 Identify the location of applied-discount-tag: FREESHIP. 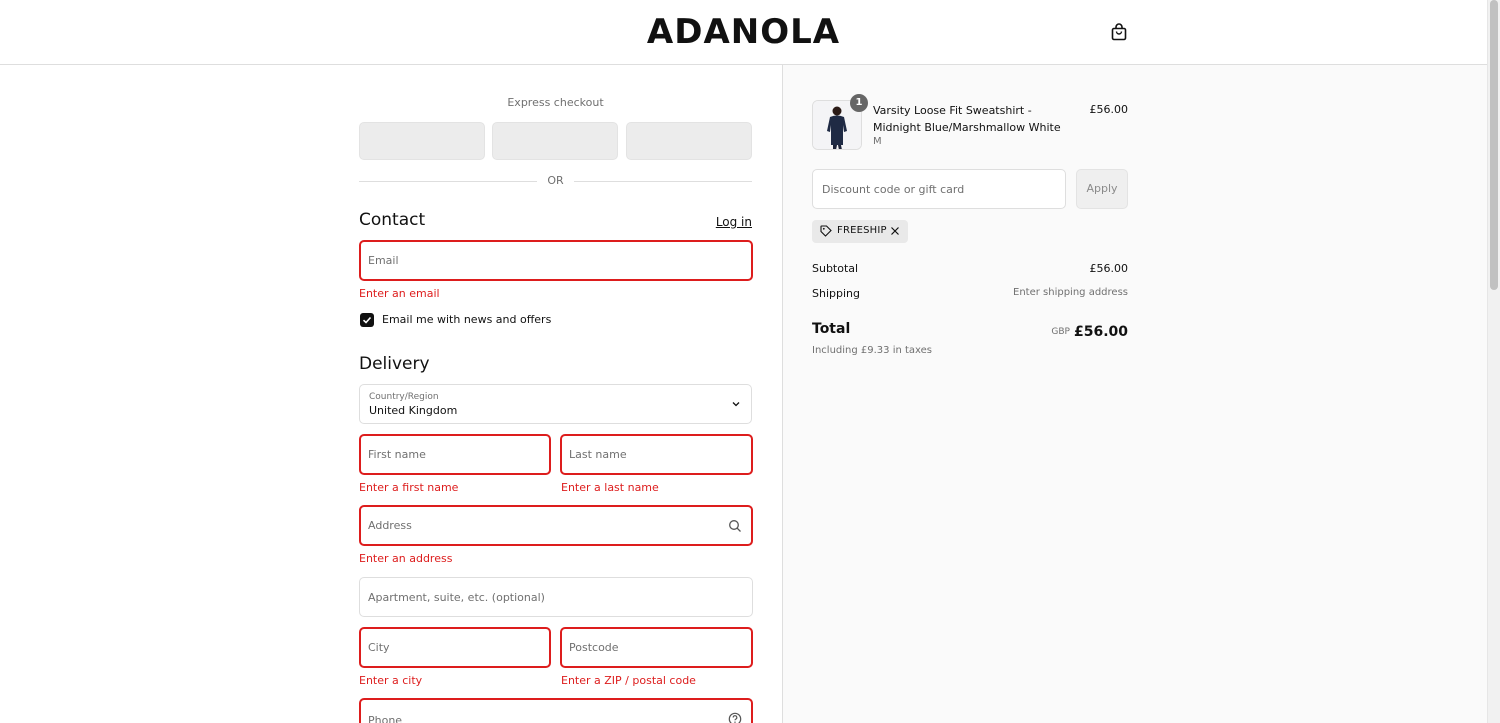
(860, 231).